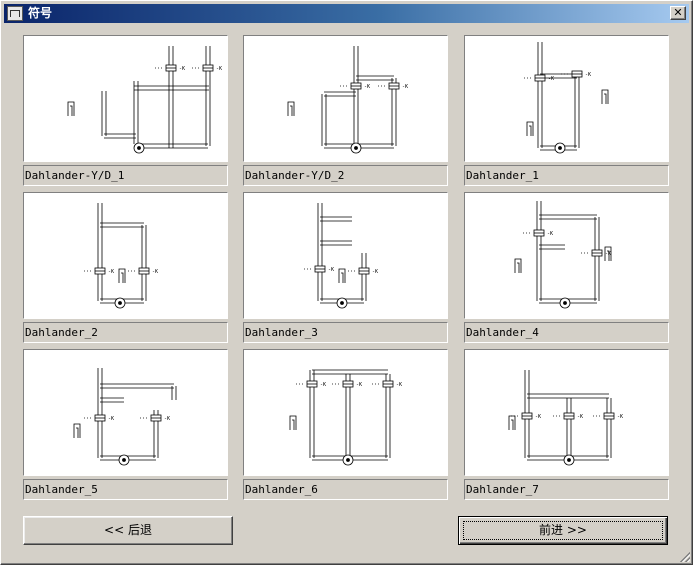  I want to click on symbol-label: Dahlander_3, so click(345, 332).